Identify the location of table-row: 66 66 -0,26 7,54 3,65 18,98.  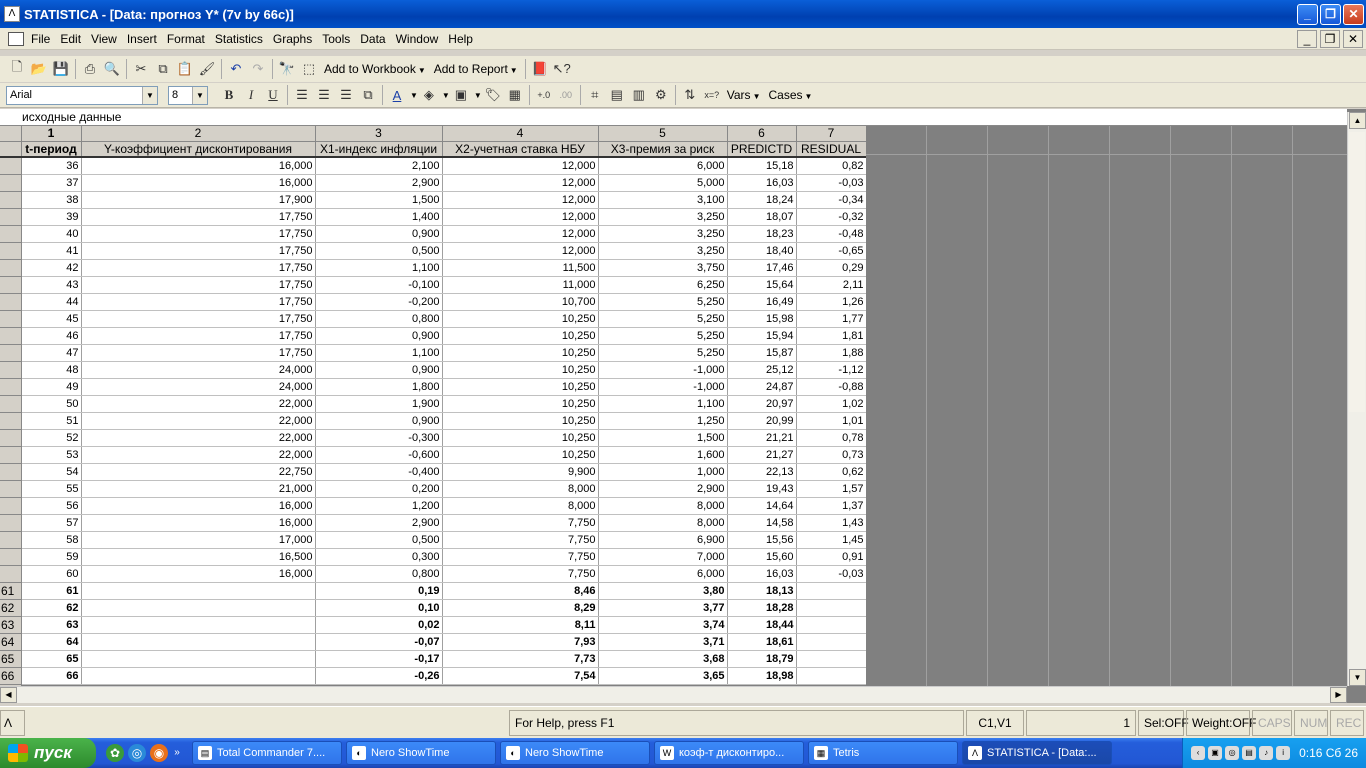
(433, 676).